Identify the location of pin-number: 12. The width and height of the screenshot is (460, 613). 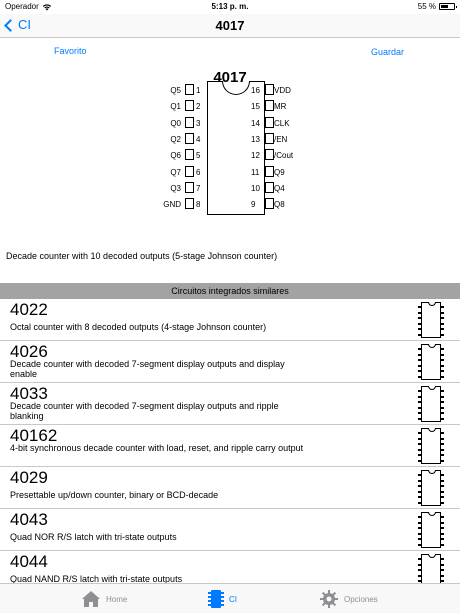
(255, 156).